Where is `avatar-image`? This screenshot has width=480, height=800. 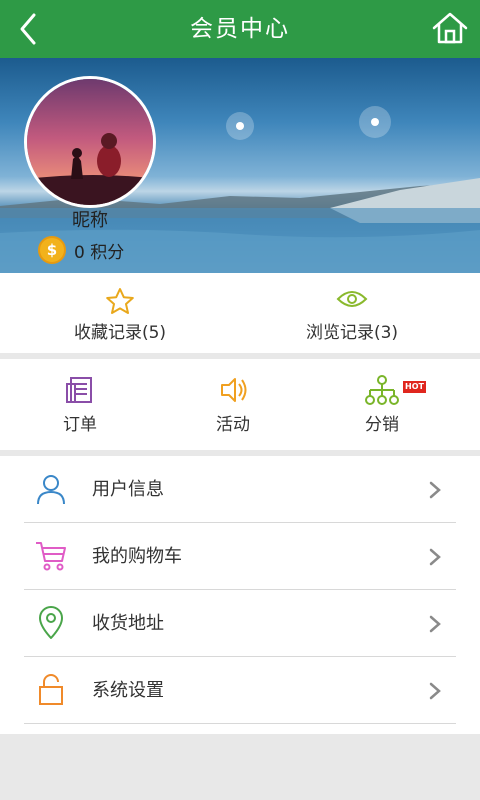 avatar-image is located at coordinates (90, 142).